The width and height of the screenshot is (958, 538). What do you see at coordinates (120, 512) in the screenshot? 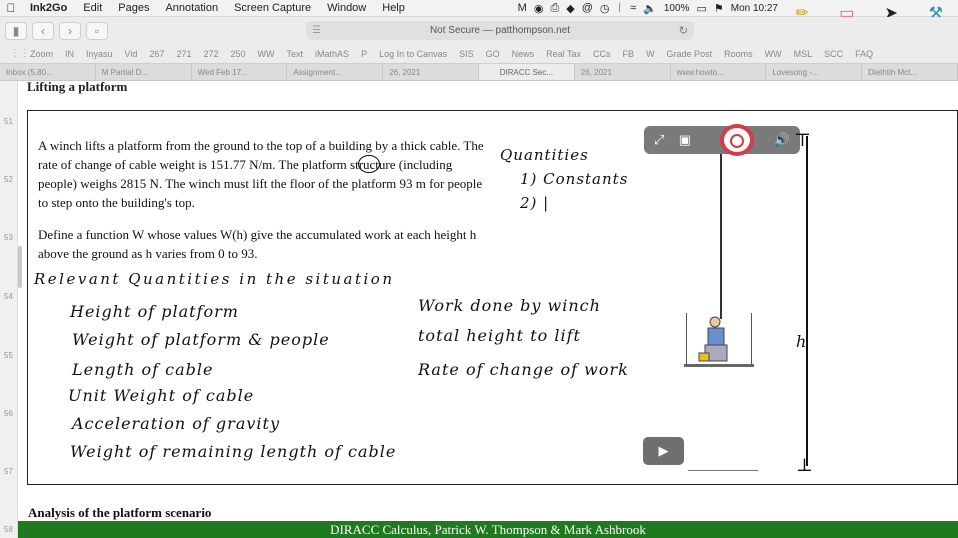
I see `analysis-heading: Analysis of the platform scenario` at bounding box center [120, 512].